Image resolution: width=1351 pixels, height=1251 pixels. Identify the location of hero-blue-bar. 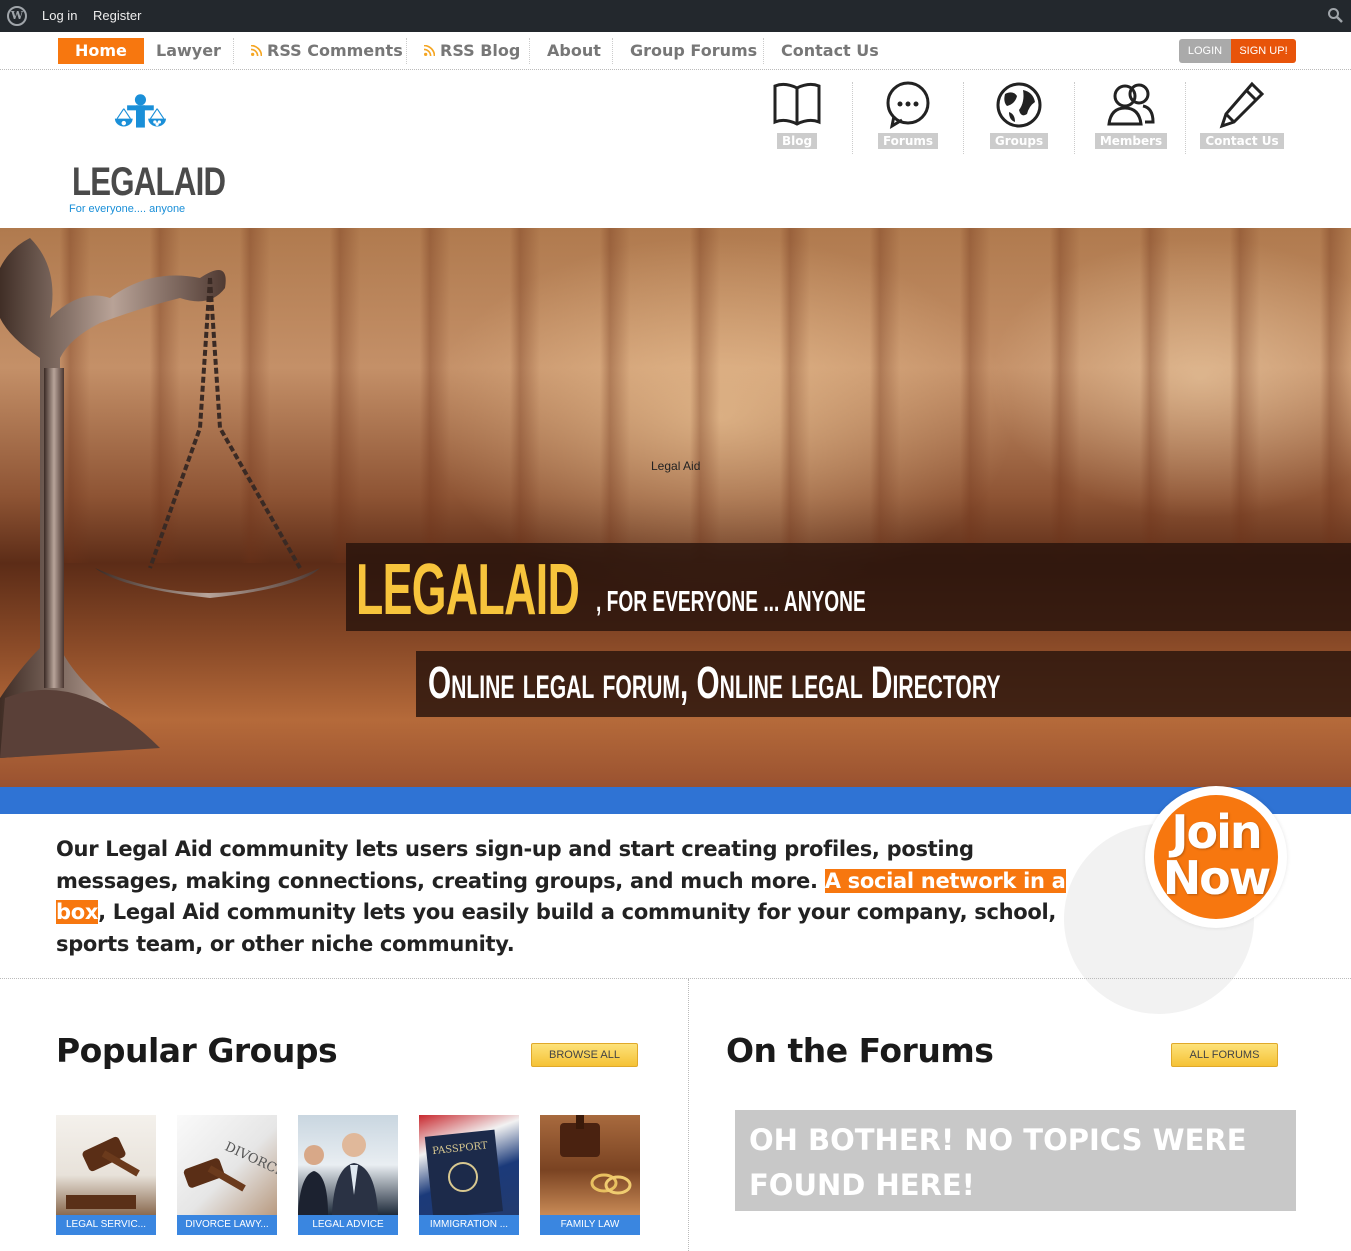
(675, 800).